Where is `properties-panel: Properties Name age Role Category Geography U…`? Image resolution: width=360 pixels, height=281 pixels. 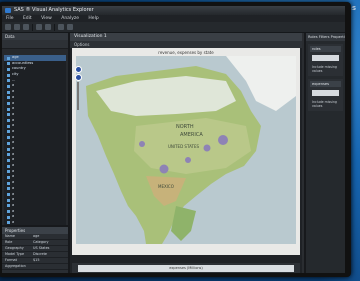
properties-panel: Properties Name age Role Category Geography U… is located at coordinates (35, 249).